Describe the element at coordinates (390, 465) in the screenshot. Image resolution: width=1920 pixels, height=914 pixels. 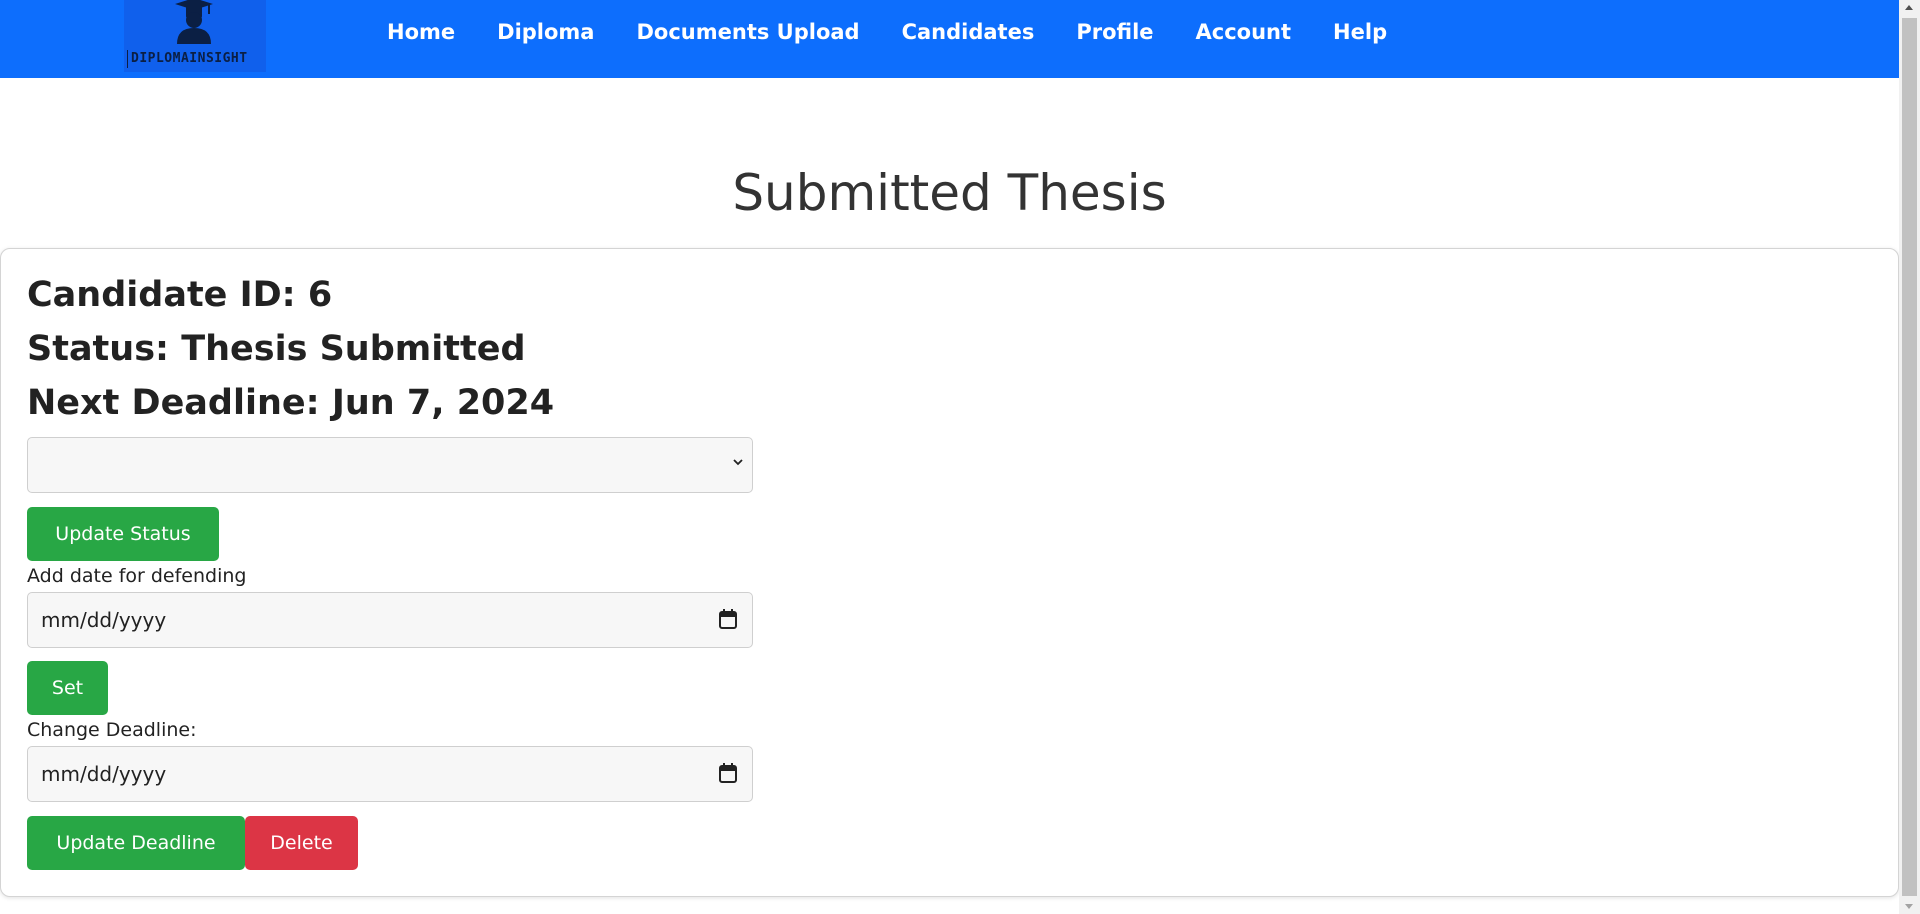
I see `status-select` at that location.